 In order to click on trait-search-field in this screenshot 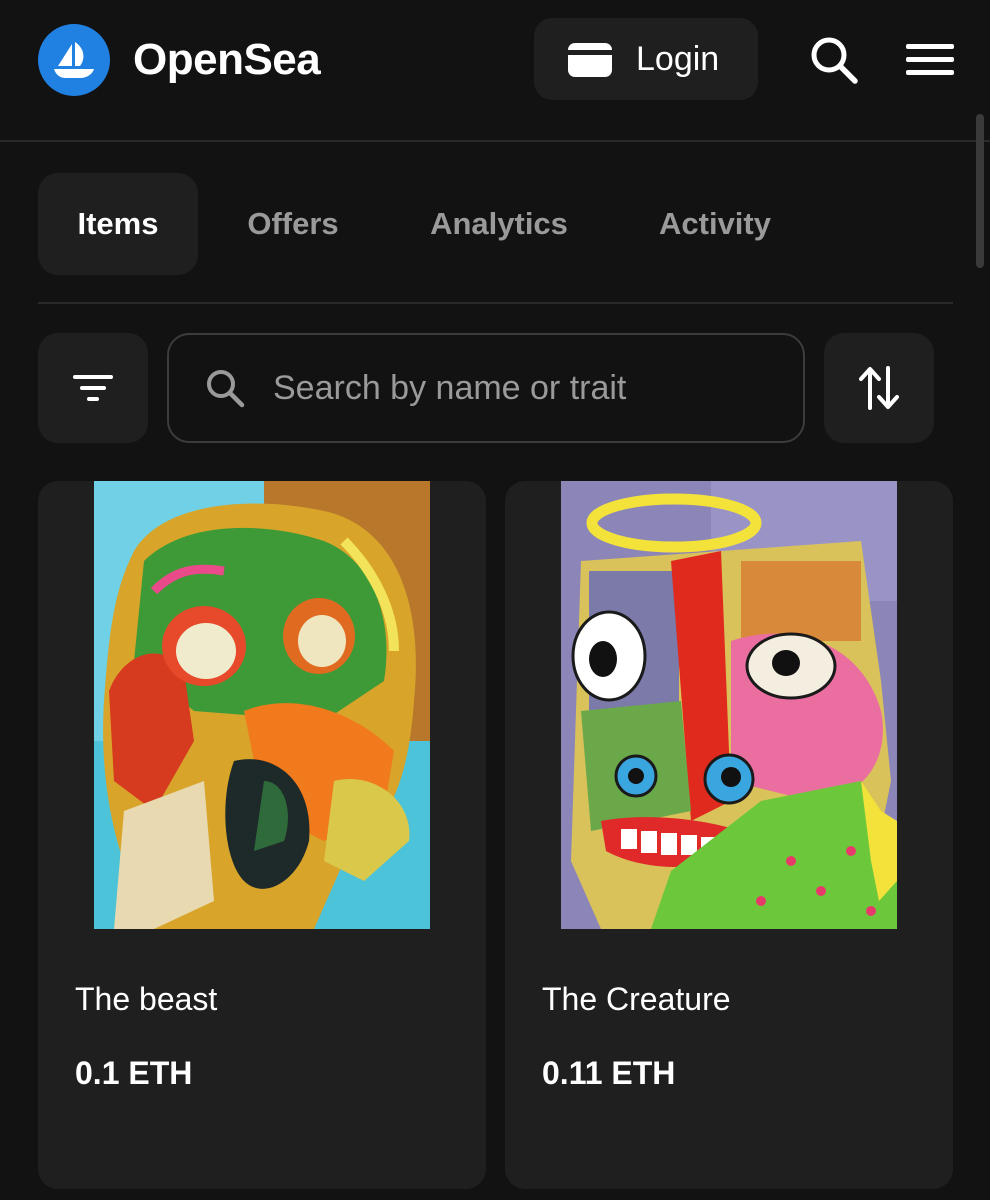, I will do `click(486, 388)`.